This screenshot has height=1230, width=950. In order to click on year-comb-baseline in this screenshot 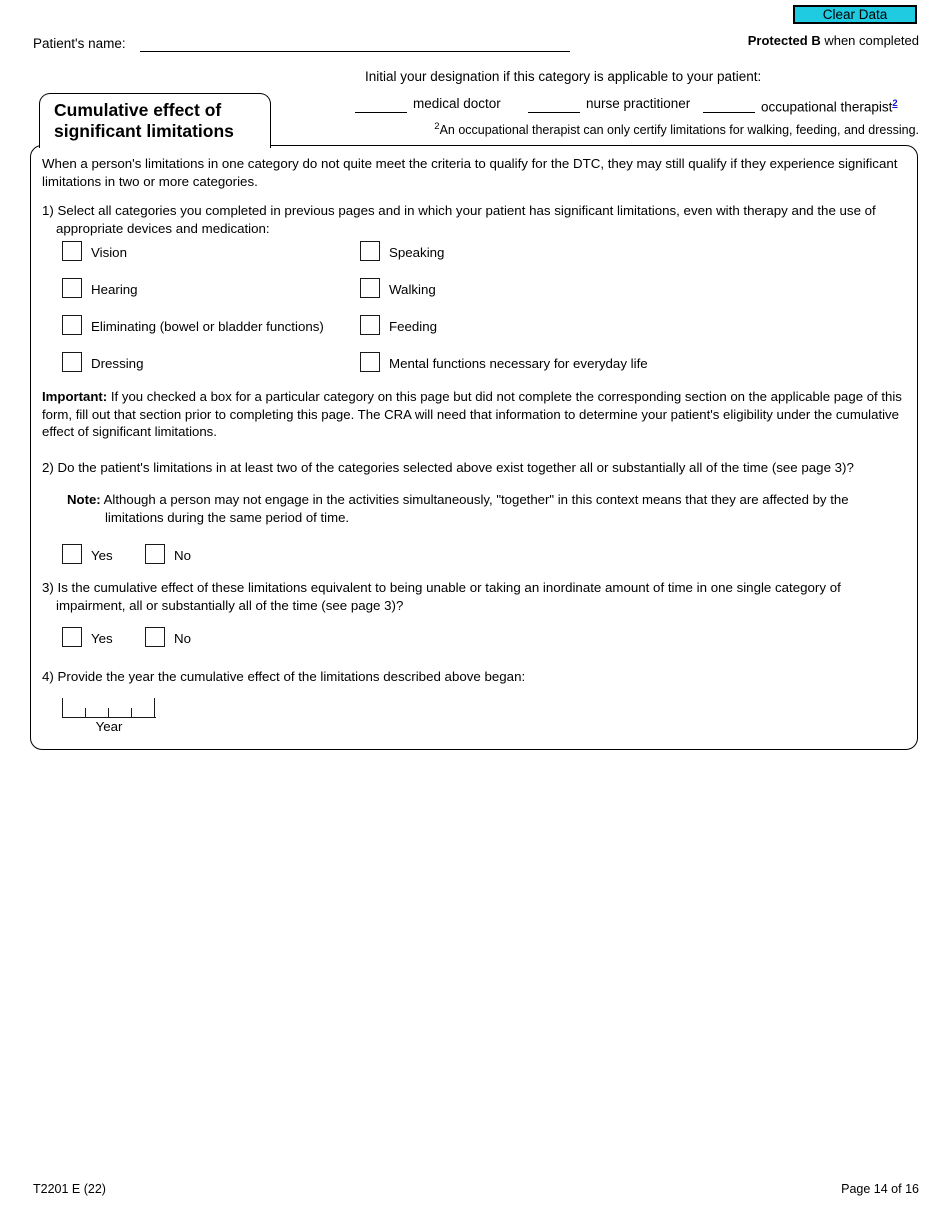, I will do `click(109, 717)`.